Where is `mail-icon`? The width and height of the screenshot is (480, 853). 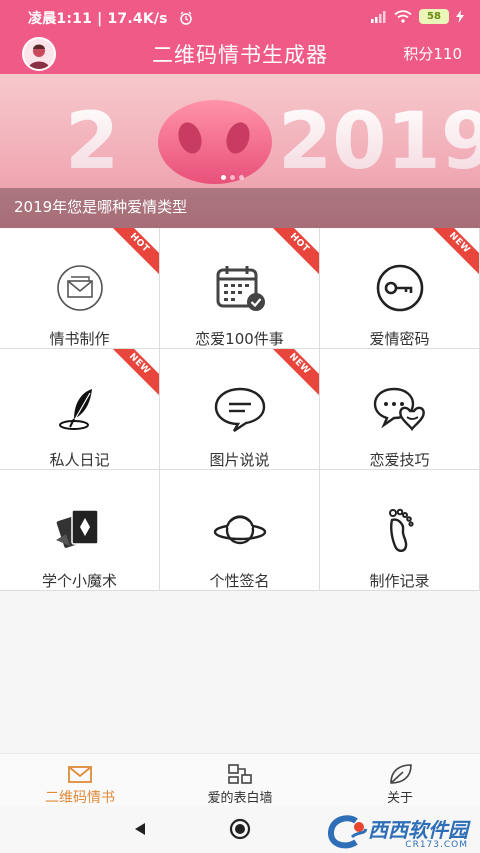
mail-icon is located at coordinates (80, 774).